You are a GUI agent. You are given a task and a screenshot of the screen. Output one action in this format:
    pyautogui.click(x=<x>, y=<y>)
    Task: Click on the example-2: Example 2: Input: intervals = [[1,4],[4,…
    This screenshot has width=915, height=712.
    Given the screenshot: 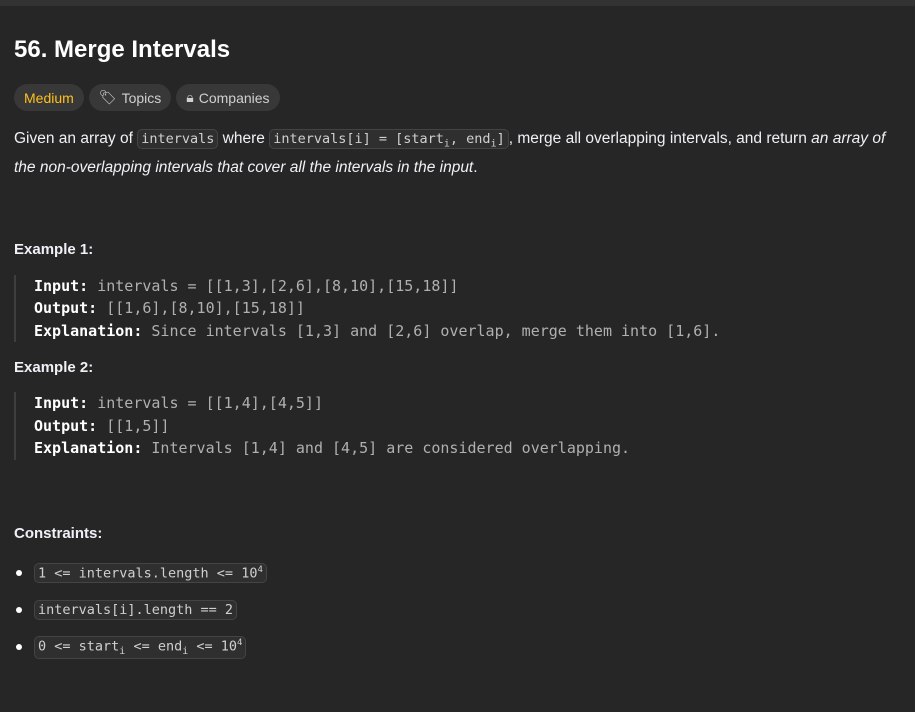 What is the action you would take?
    pyautogui.click(x=457, y=409)
    